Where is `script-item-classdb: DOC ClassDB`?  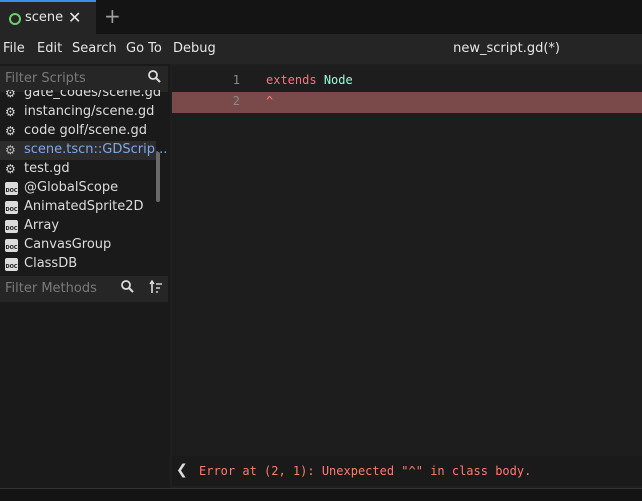
script-item-classdb: DOC ClassDB is located at coordinates (78, 263).